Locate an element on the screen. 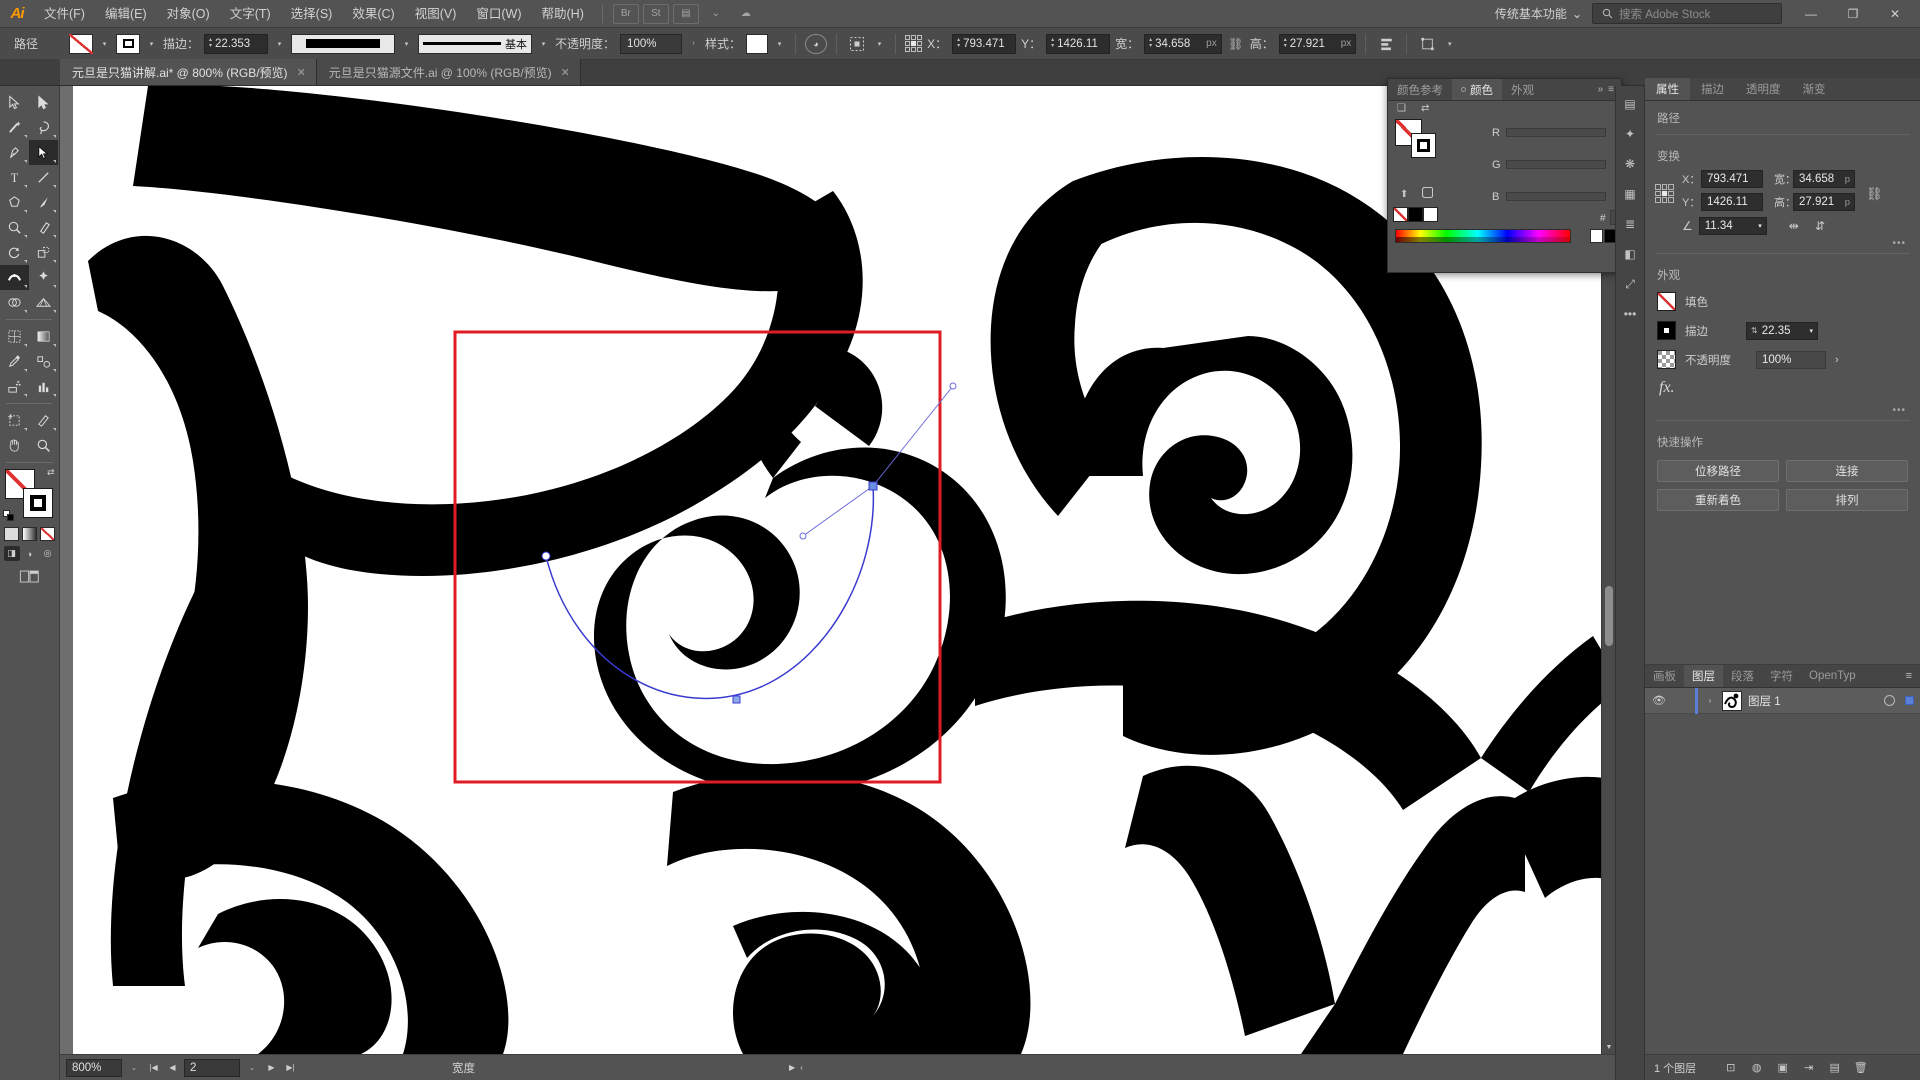 The image size is (1920, 1080). tab-layers: 图层 is located at coordinates (1703, 676).